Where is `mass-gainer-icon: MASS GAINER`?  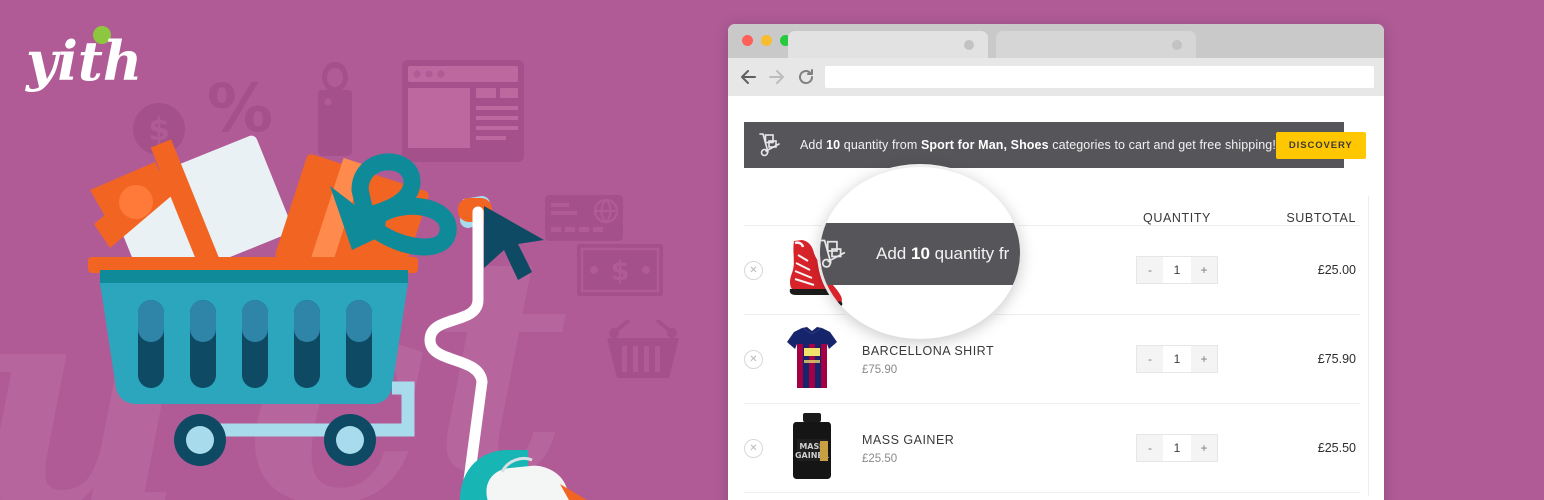 mass-gainer-icon: MASS GAINER is located at coordinates (812, 446).